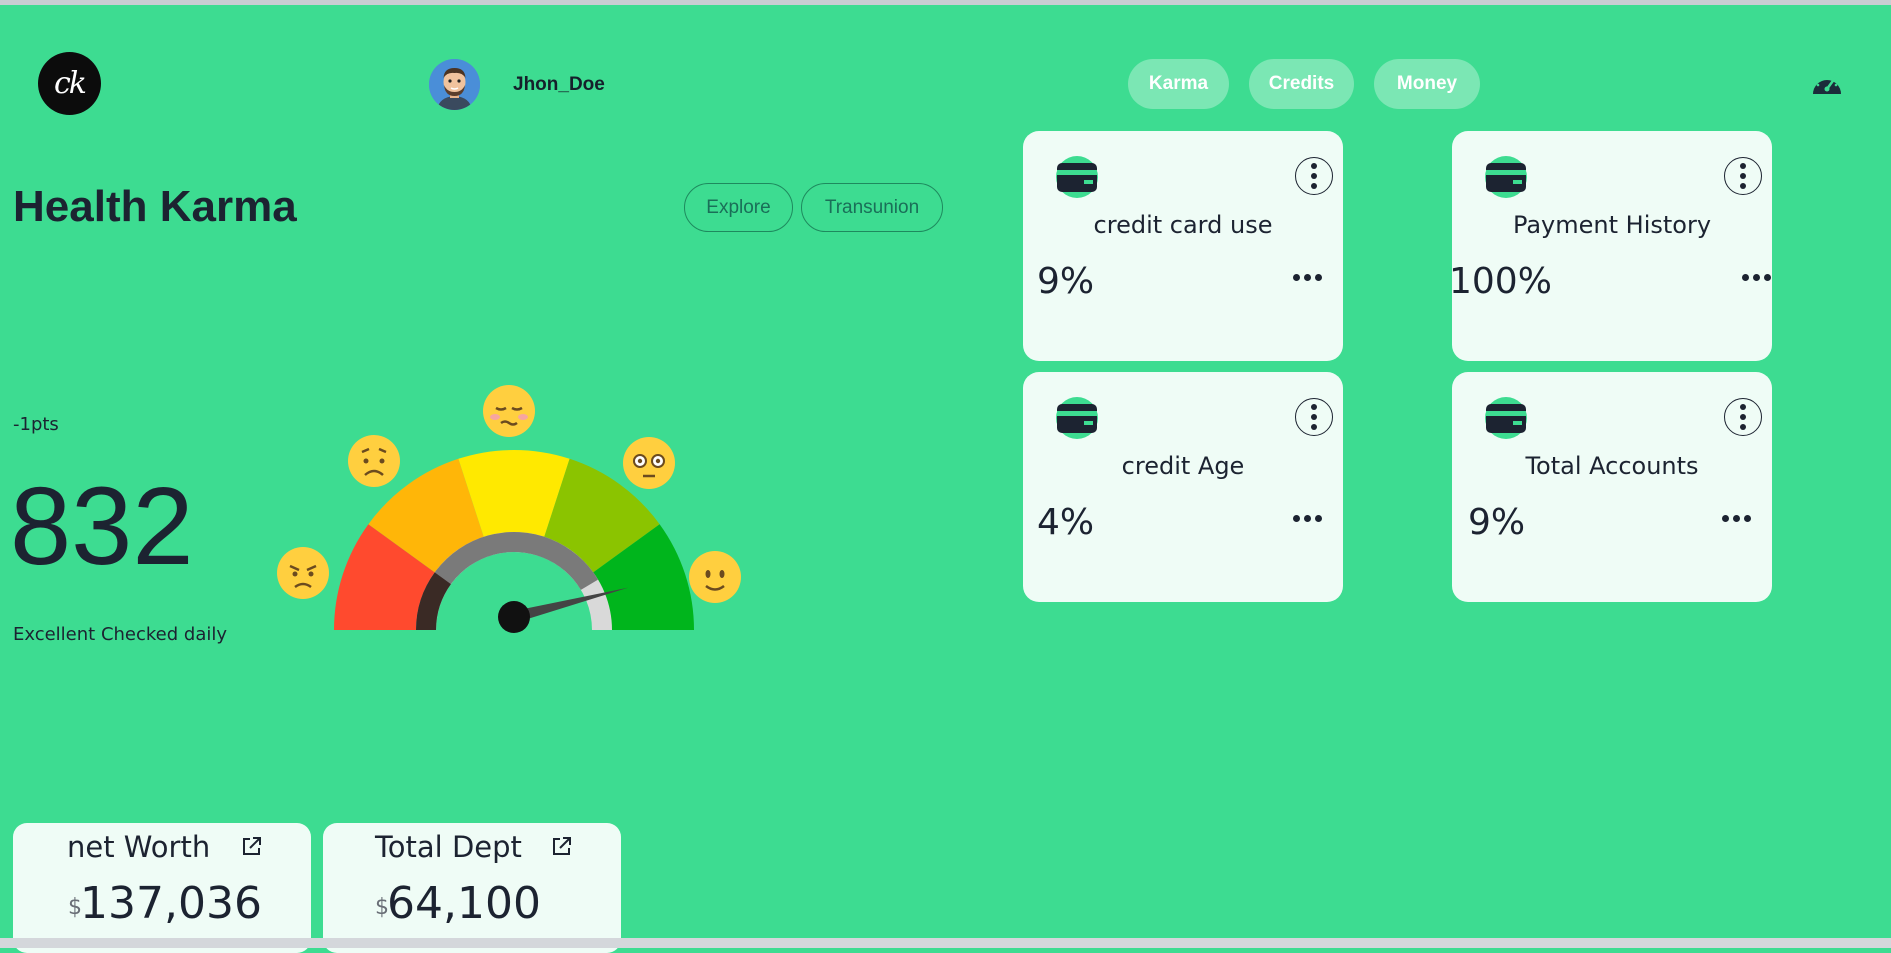 The height and width of the screenshot is (953, 1891). What do you see at coordinates (715, 577) in the screenshot?
I see `smiling-face-icon` at bounding box center [715, 577].